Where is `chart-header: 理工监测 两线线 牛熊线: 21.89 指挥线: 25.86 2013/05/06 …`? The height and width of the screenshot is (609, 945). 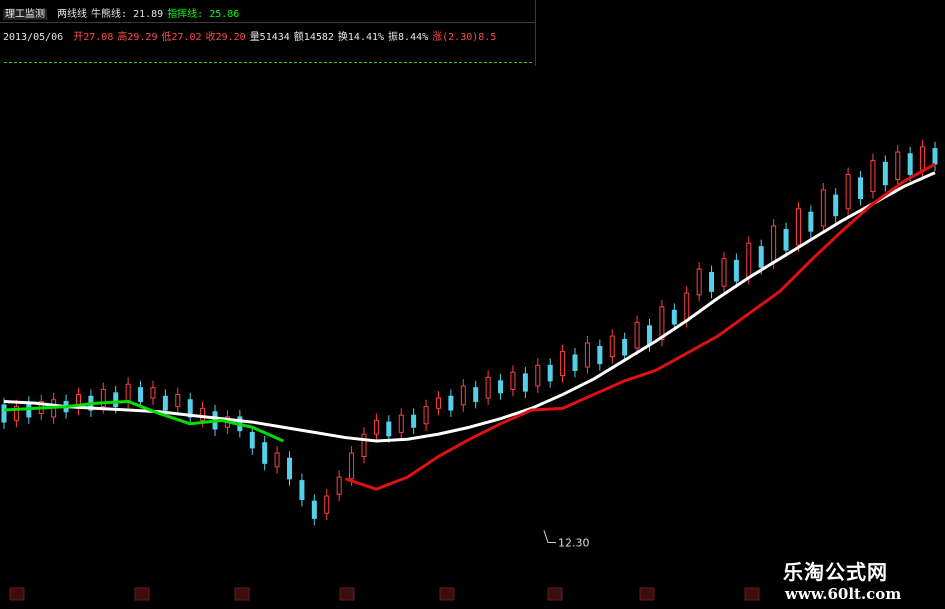 chart-header: 理工监测 两线线 牛熊线: 21.89 指挥线: 25.86 2013/05/06 … is located at coordinates (267, 33).